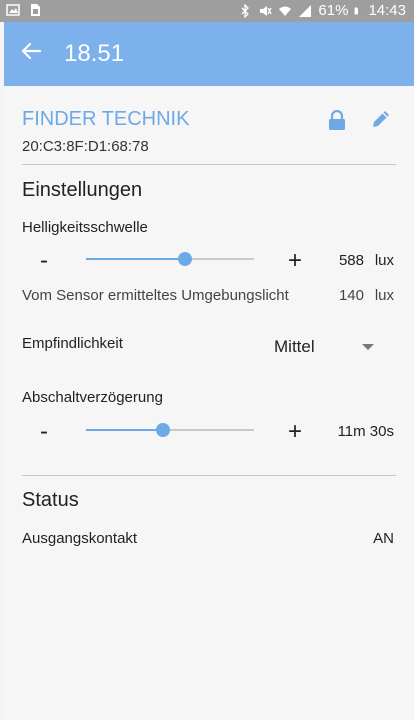 This screenshot has width=414, height=720. Describe the element at coordinates (333, 10) in the screenshot. I see `battery-percent: 61%` at that location.